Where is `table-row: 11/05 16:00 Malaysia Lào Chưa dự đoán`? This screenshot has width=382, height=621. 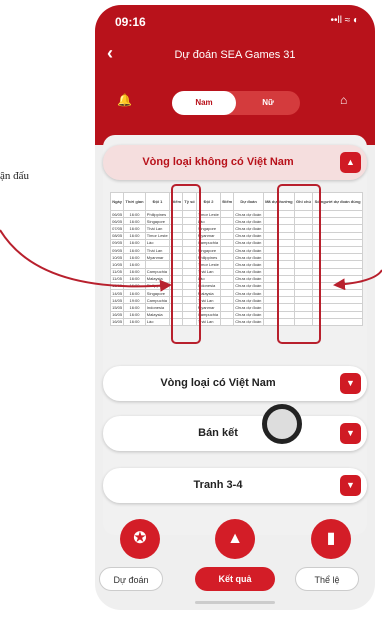
table-row: 11/05 16:00 Malaysia Lào Chưa dự đoán is located at coordinates (236, 278).